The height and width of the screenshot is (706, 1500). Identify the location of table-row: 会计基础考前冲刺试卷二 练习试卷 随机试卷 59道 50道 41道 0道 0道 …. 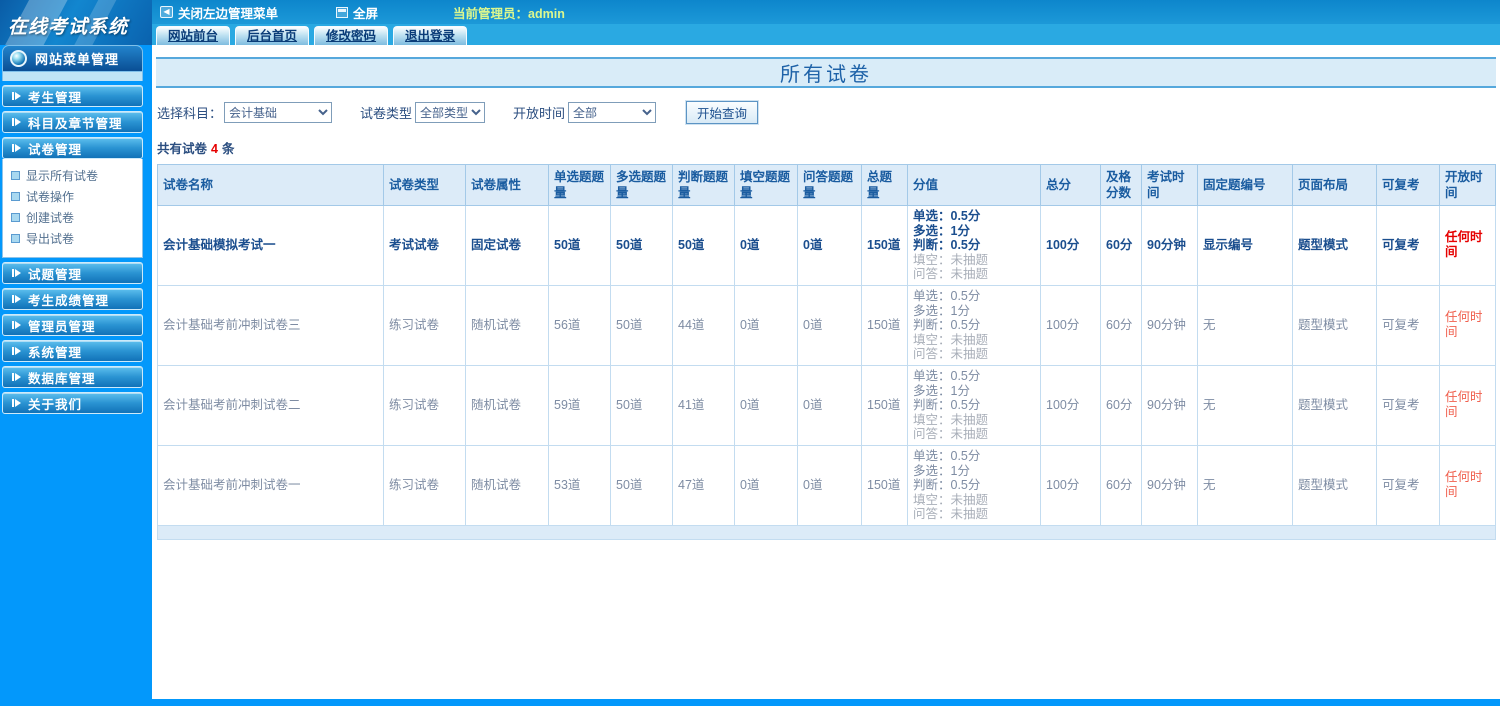
(826, 405).